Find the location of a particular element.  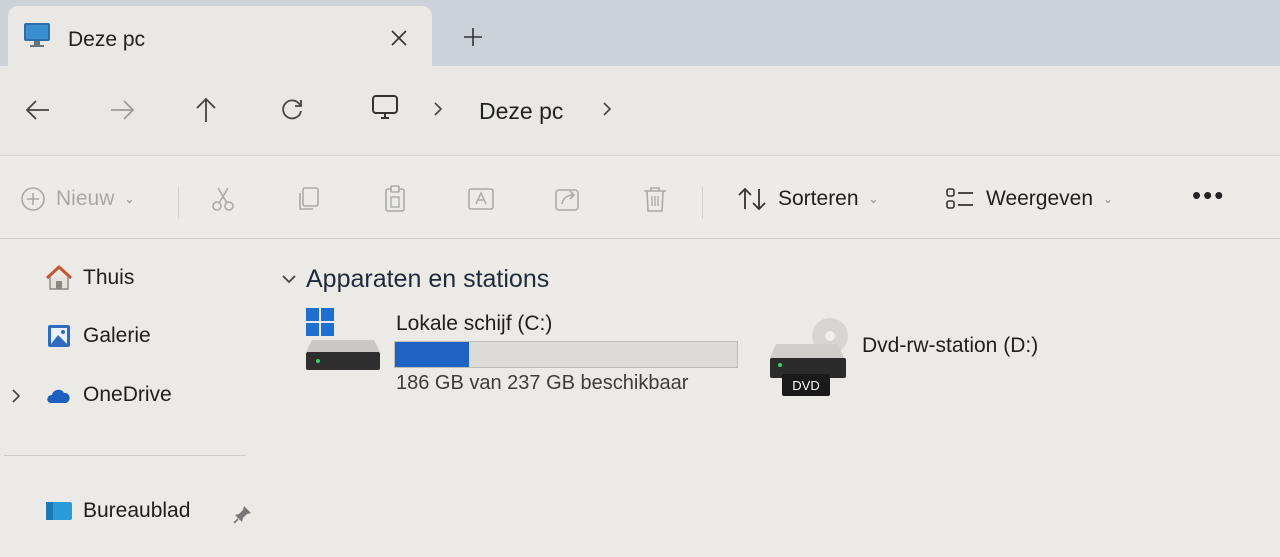

view-list-icon is located at coordinates (959, 198).